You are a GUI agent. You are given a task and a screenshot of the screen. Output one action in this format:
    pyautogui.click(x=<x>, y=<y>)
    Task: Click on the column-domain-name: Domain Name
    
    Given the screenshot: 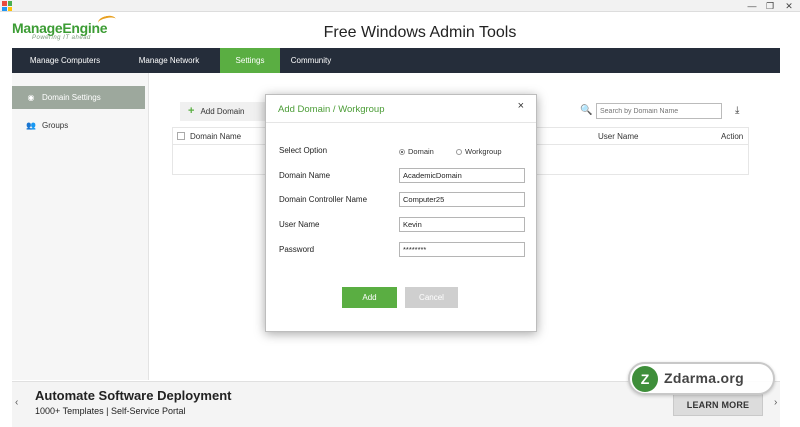 What is the action you would take?
    pyautogui.click(x=216, y=136)
    